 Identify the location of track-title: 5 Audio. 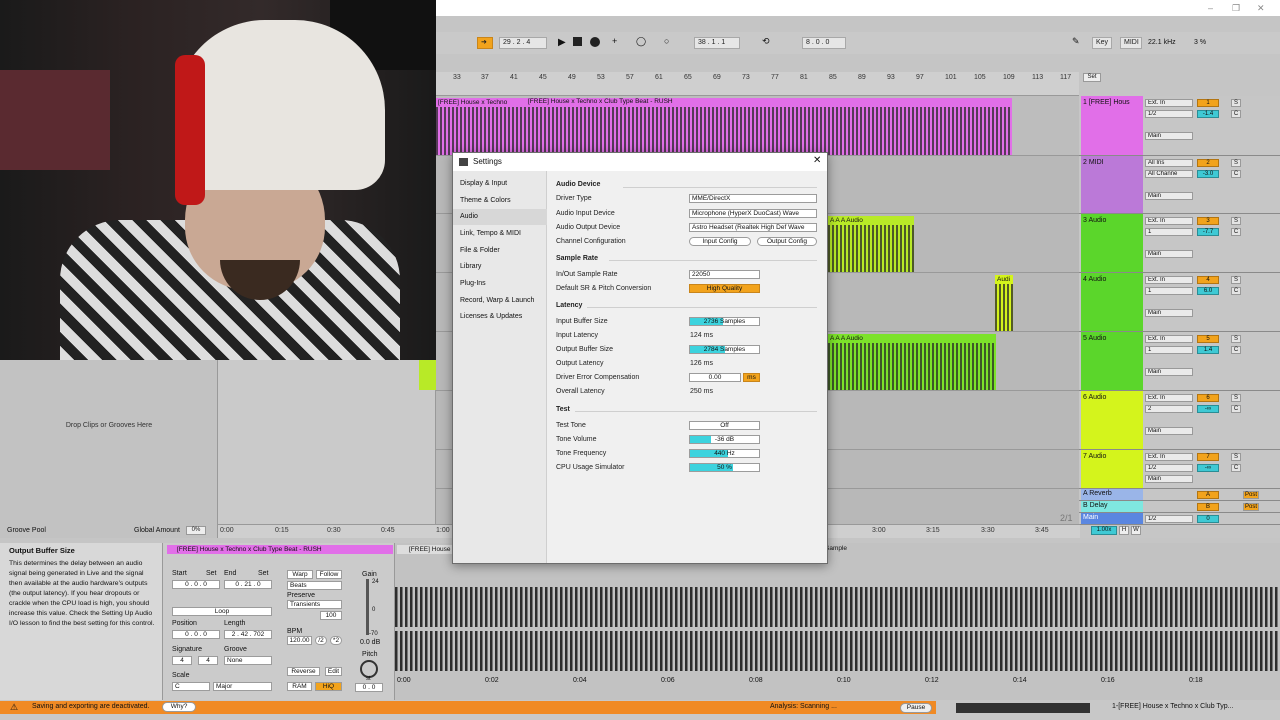
(1112, 361).